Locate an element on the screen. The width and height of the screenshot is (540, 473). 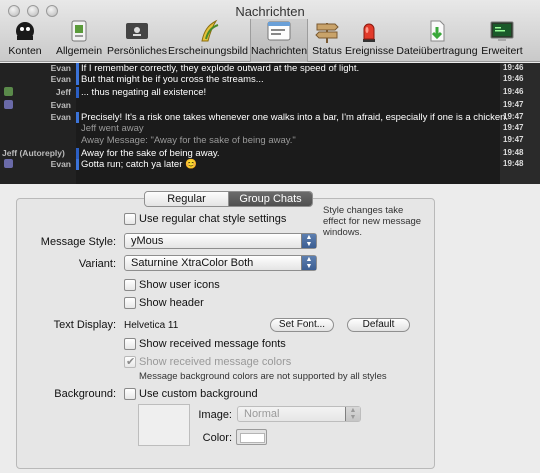
chat-type-tabs: Regular Chats Group Chats is located at coordinates (228, 199).